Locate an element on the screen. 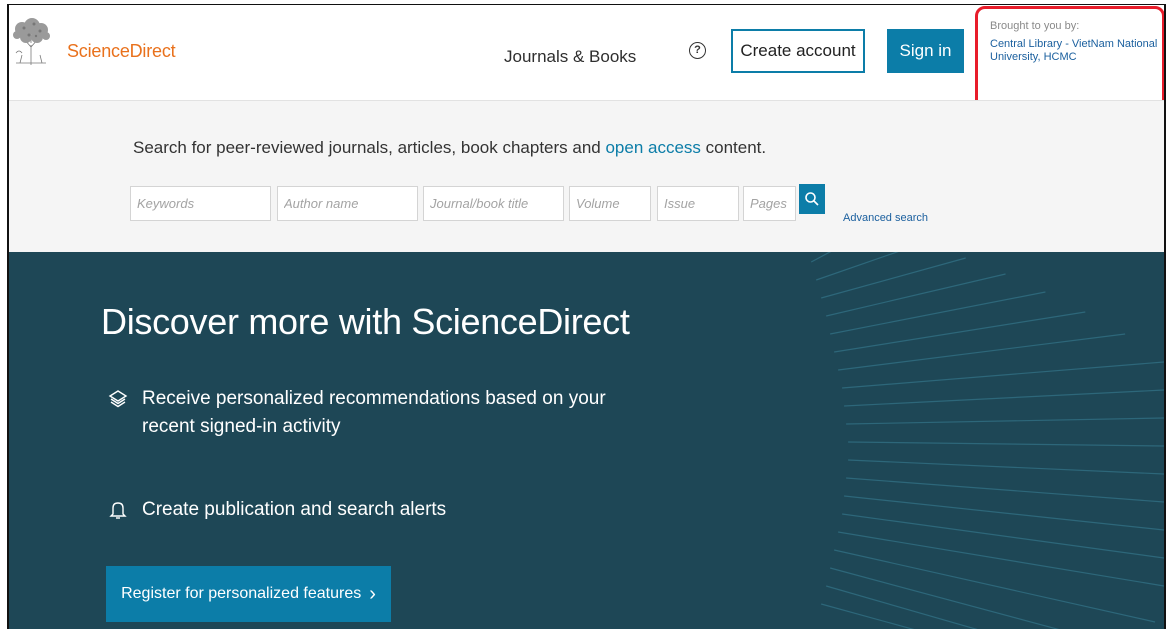 This screenshot has width=1173, height=629. brand-name: ScienceDirect is located at coordinates (121, 51).